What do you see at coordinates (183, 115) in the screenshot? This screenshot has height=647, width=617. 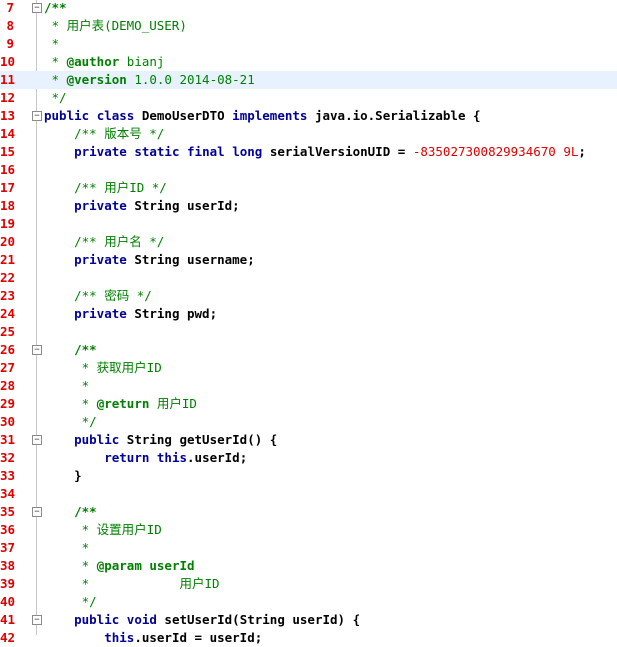 I see `code-token: DemoUserDTO` at bounding box center [183, 115].